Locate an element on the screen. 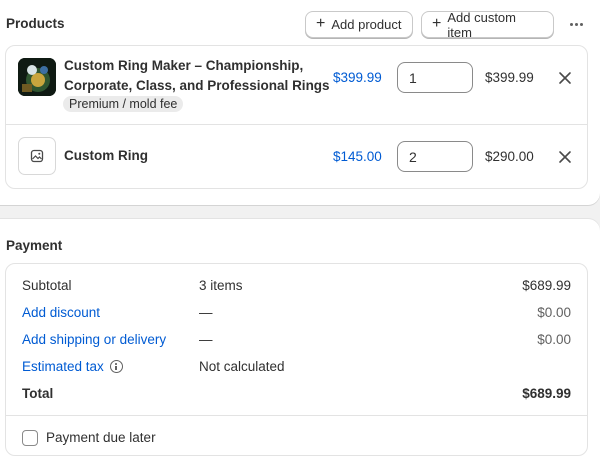  shipping-amount: $0.00 is located at coordinates (554, 339).